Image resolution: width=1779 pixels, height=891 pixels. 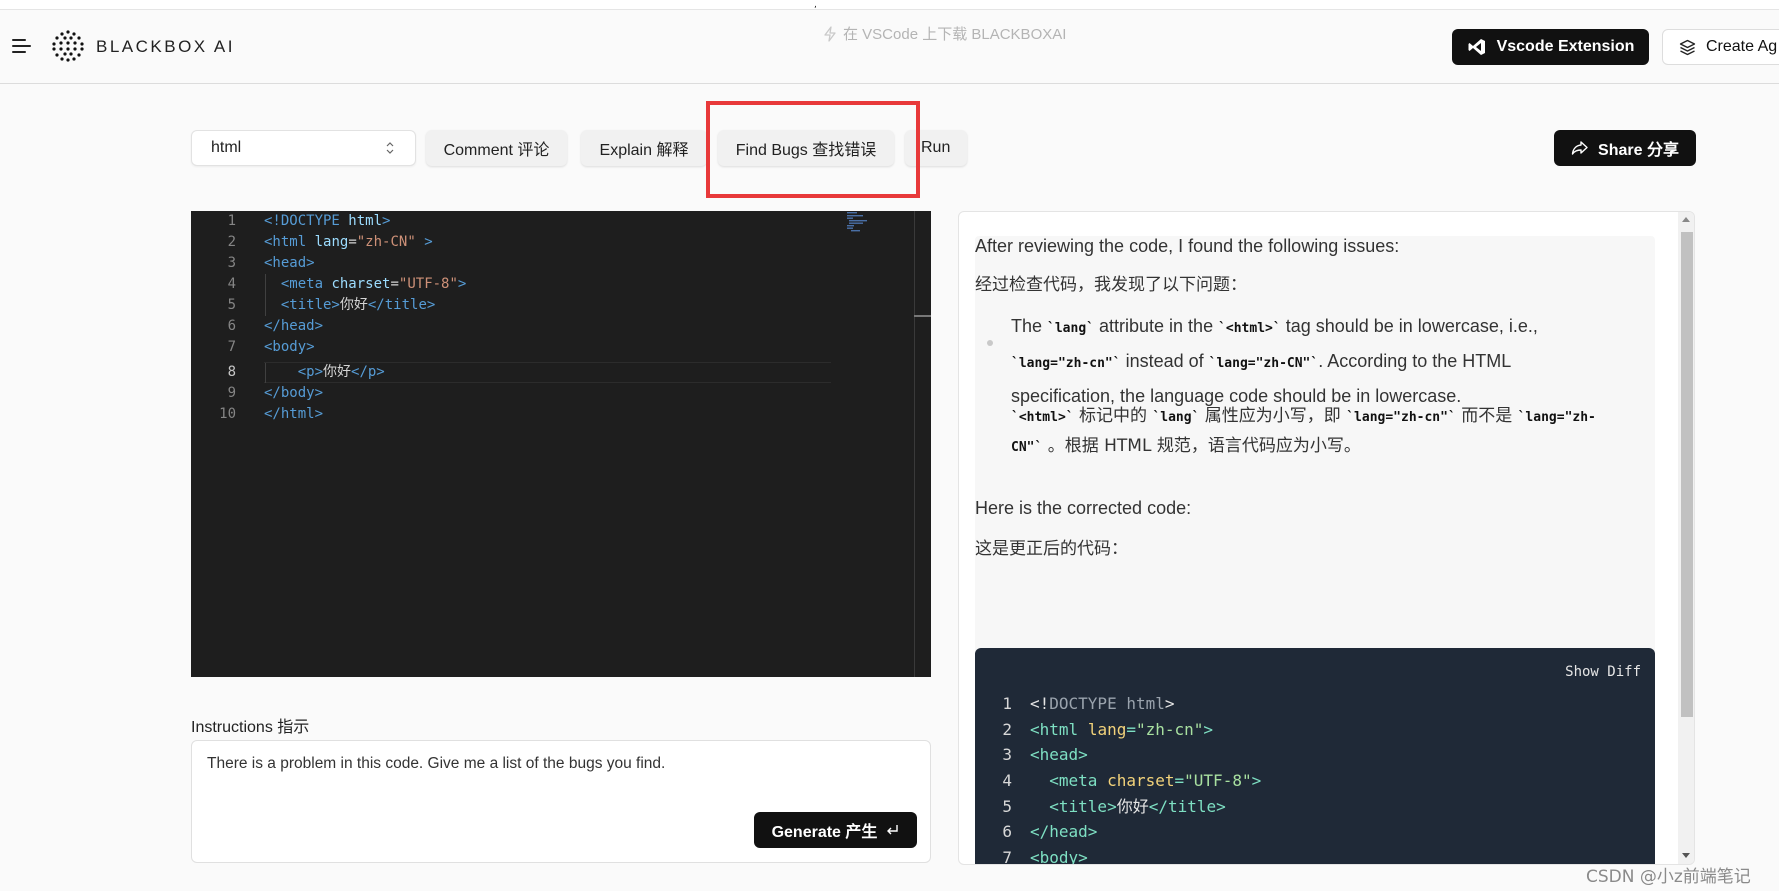 What do you see at coordinates (271, 414) in the screenshot?
I see `editor-line: 10 </html>` at bounding box center [271, 414].